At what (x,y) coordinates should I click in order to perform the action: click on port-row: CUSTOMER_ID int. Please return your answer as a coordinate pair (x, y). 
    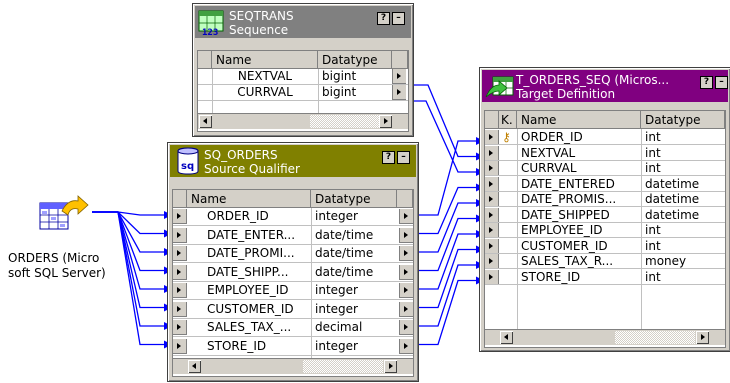
    Looking at the image, I should click on (605, 246).